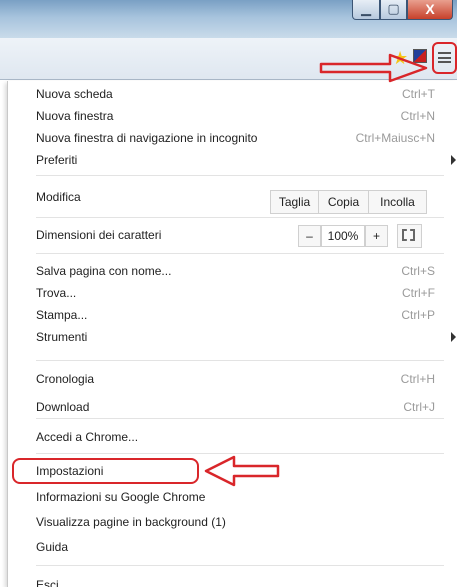  I want to click on annotation-arrow-left, so click(242, 471).